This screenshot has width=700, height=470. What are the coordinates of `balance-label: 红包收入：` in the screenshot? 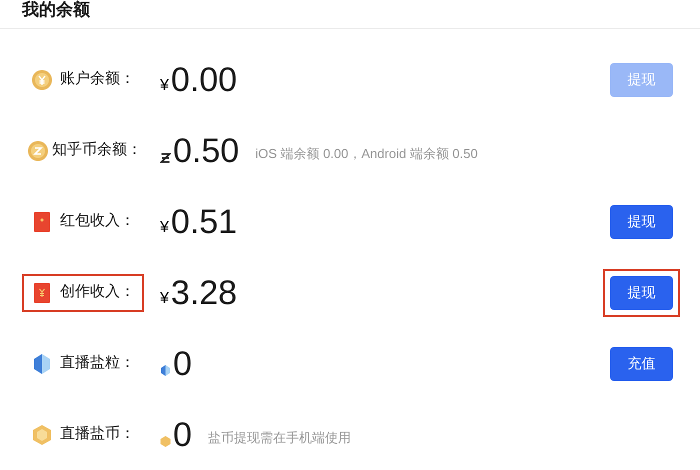 It's located at (97, 221).